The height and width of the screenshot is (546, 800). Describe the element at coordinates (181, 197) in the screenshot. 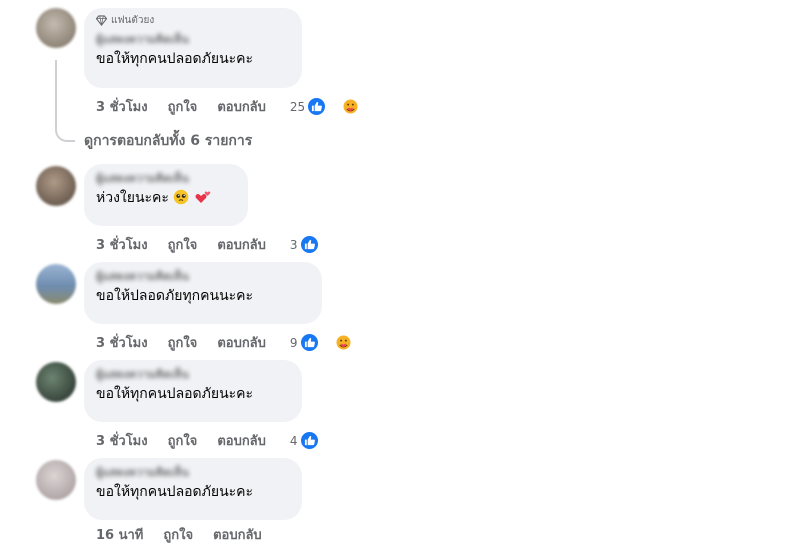

I see `pleading-face-icon` at that location.